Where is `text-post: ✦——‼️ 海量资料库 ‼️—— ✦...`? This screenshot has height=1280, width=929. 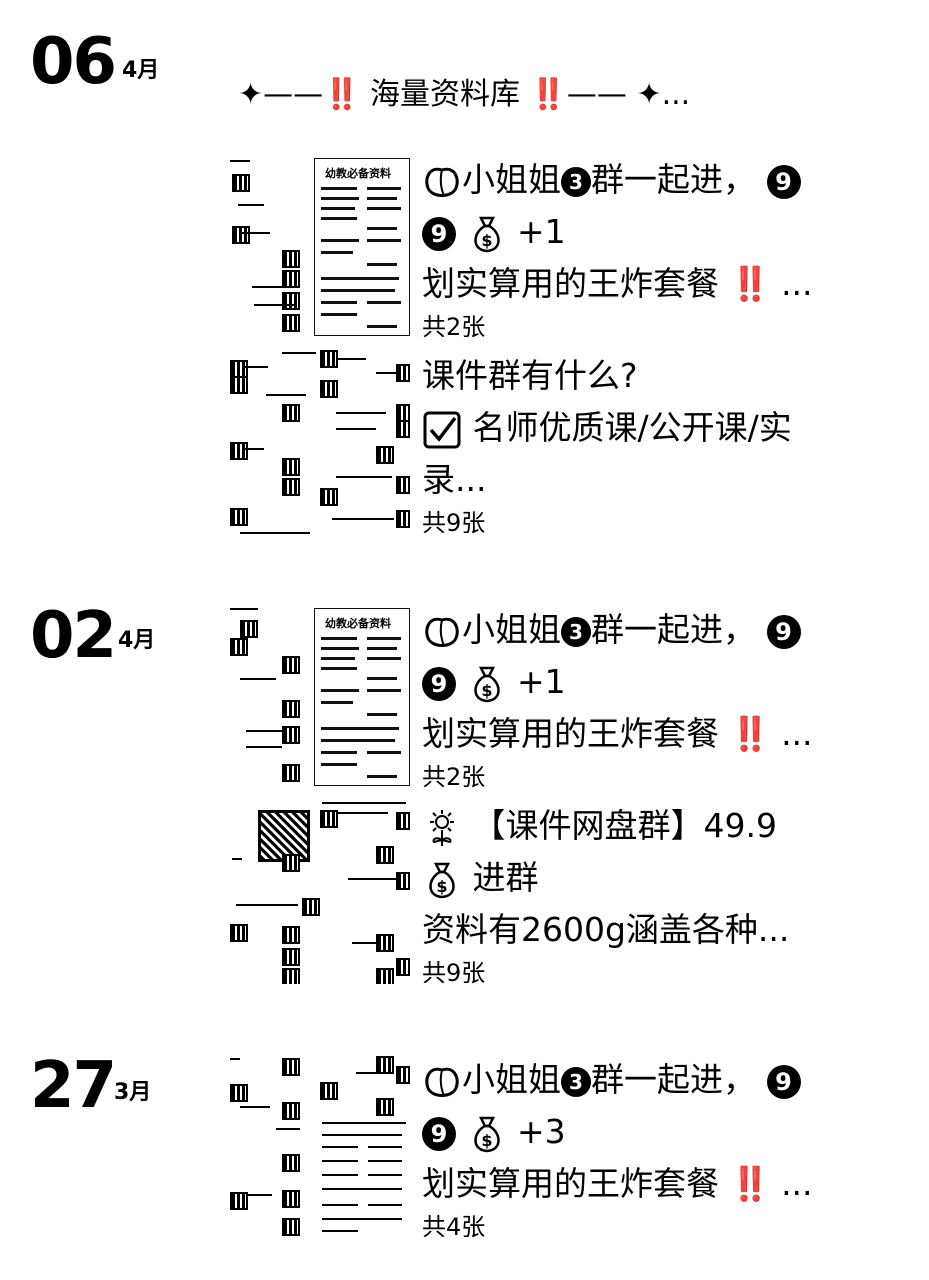
text-post: ✦——‼️ 海量资料库 ‼️—— ✦... is located at coordinates (464, 95).